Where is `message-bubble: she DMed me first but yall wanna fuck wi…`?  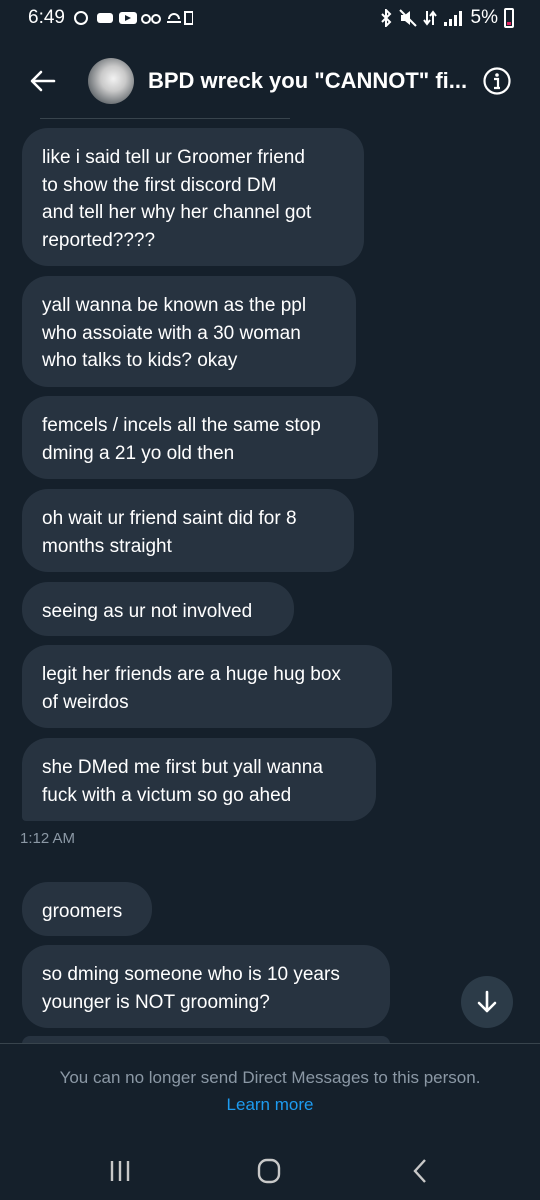 message-bubble: she DMed me first but yall wanna fuck wi… is located at coordinates (199, 779).